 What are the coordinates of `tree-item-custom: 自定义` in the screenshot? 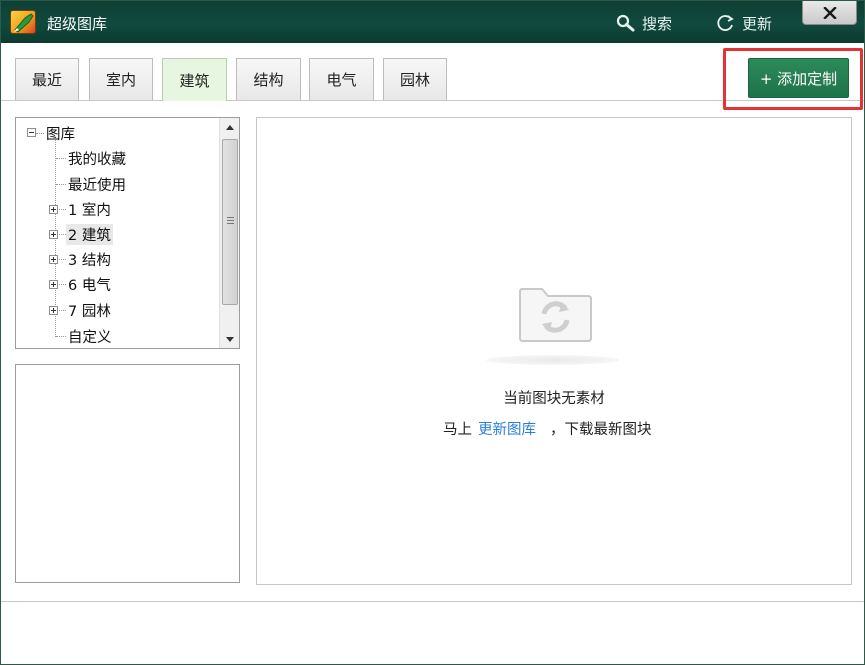 It's located at (90, 336).